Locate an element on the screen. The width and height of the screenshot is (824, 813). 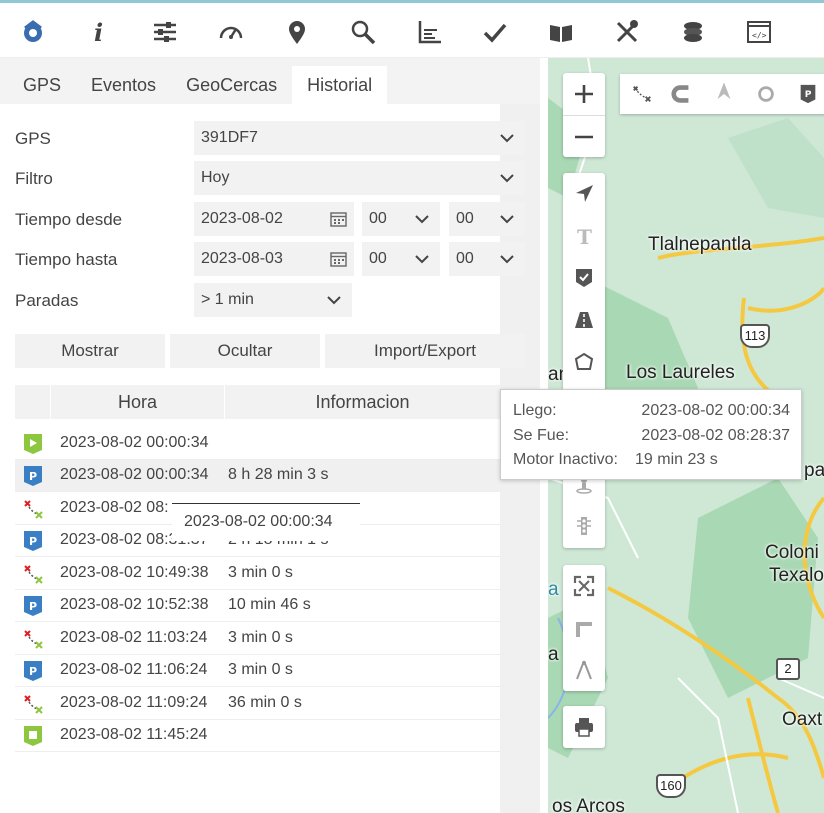
table-row: 2023-08-02 11:03:24 3 min 0 s is located at coordinates (257, 639).